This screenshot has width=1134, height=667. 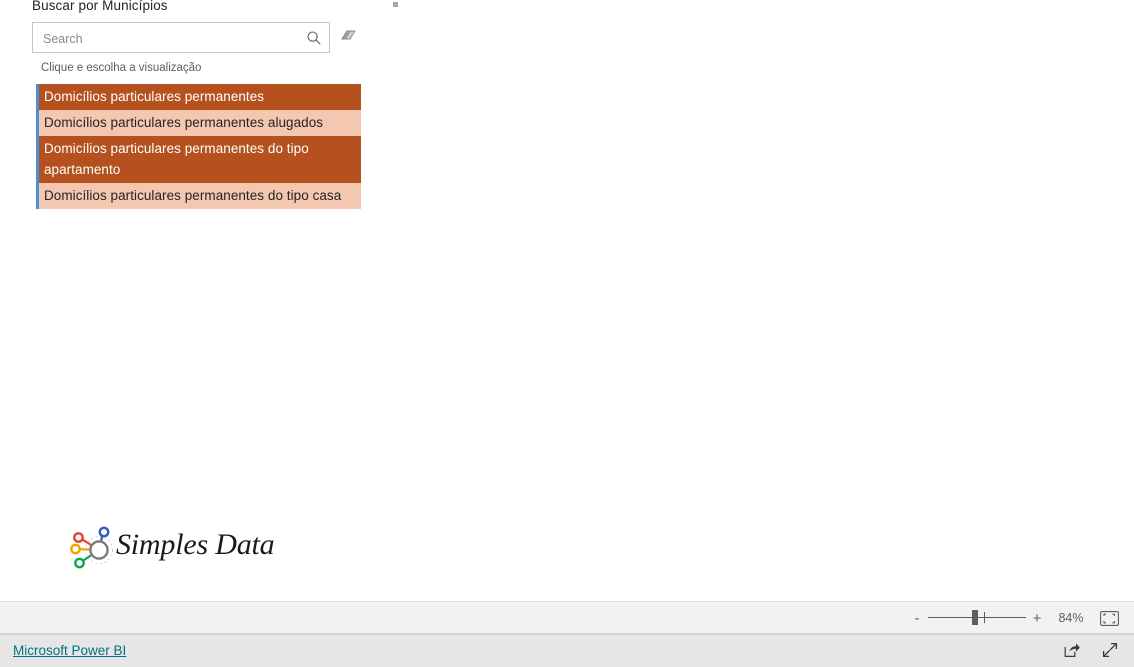 I want to click on logo-wordmark: Simples Data, so click(x=195, y=544).